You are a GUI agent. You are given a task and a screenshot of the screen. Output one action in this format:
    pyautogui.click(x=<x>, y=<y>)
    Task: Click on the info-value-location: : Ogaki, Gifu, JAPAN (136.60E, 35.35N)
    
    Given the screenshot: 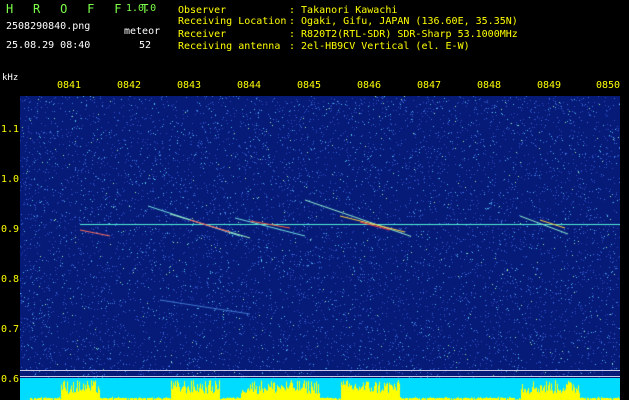 What is the action you would take?
    pyautogui.click(x=403, y=21)
    